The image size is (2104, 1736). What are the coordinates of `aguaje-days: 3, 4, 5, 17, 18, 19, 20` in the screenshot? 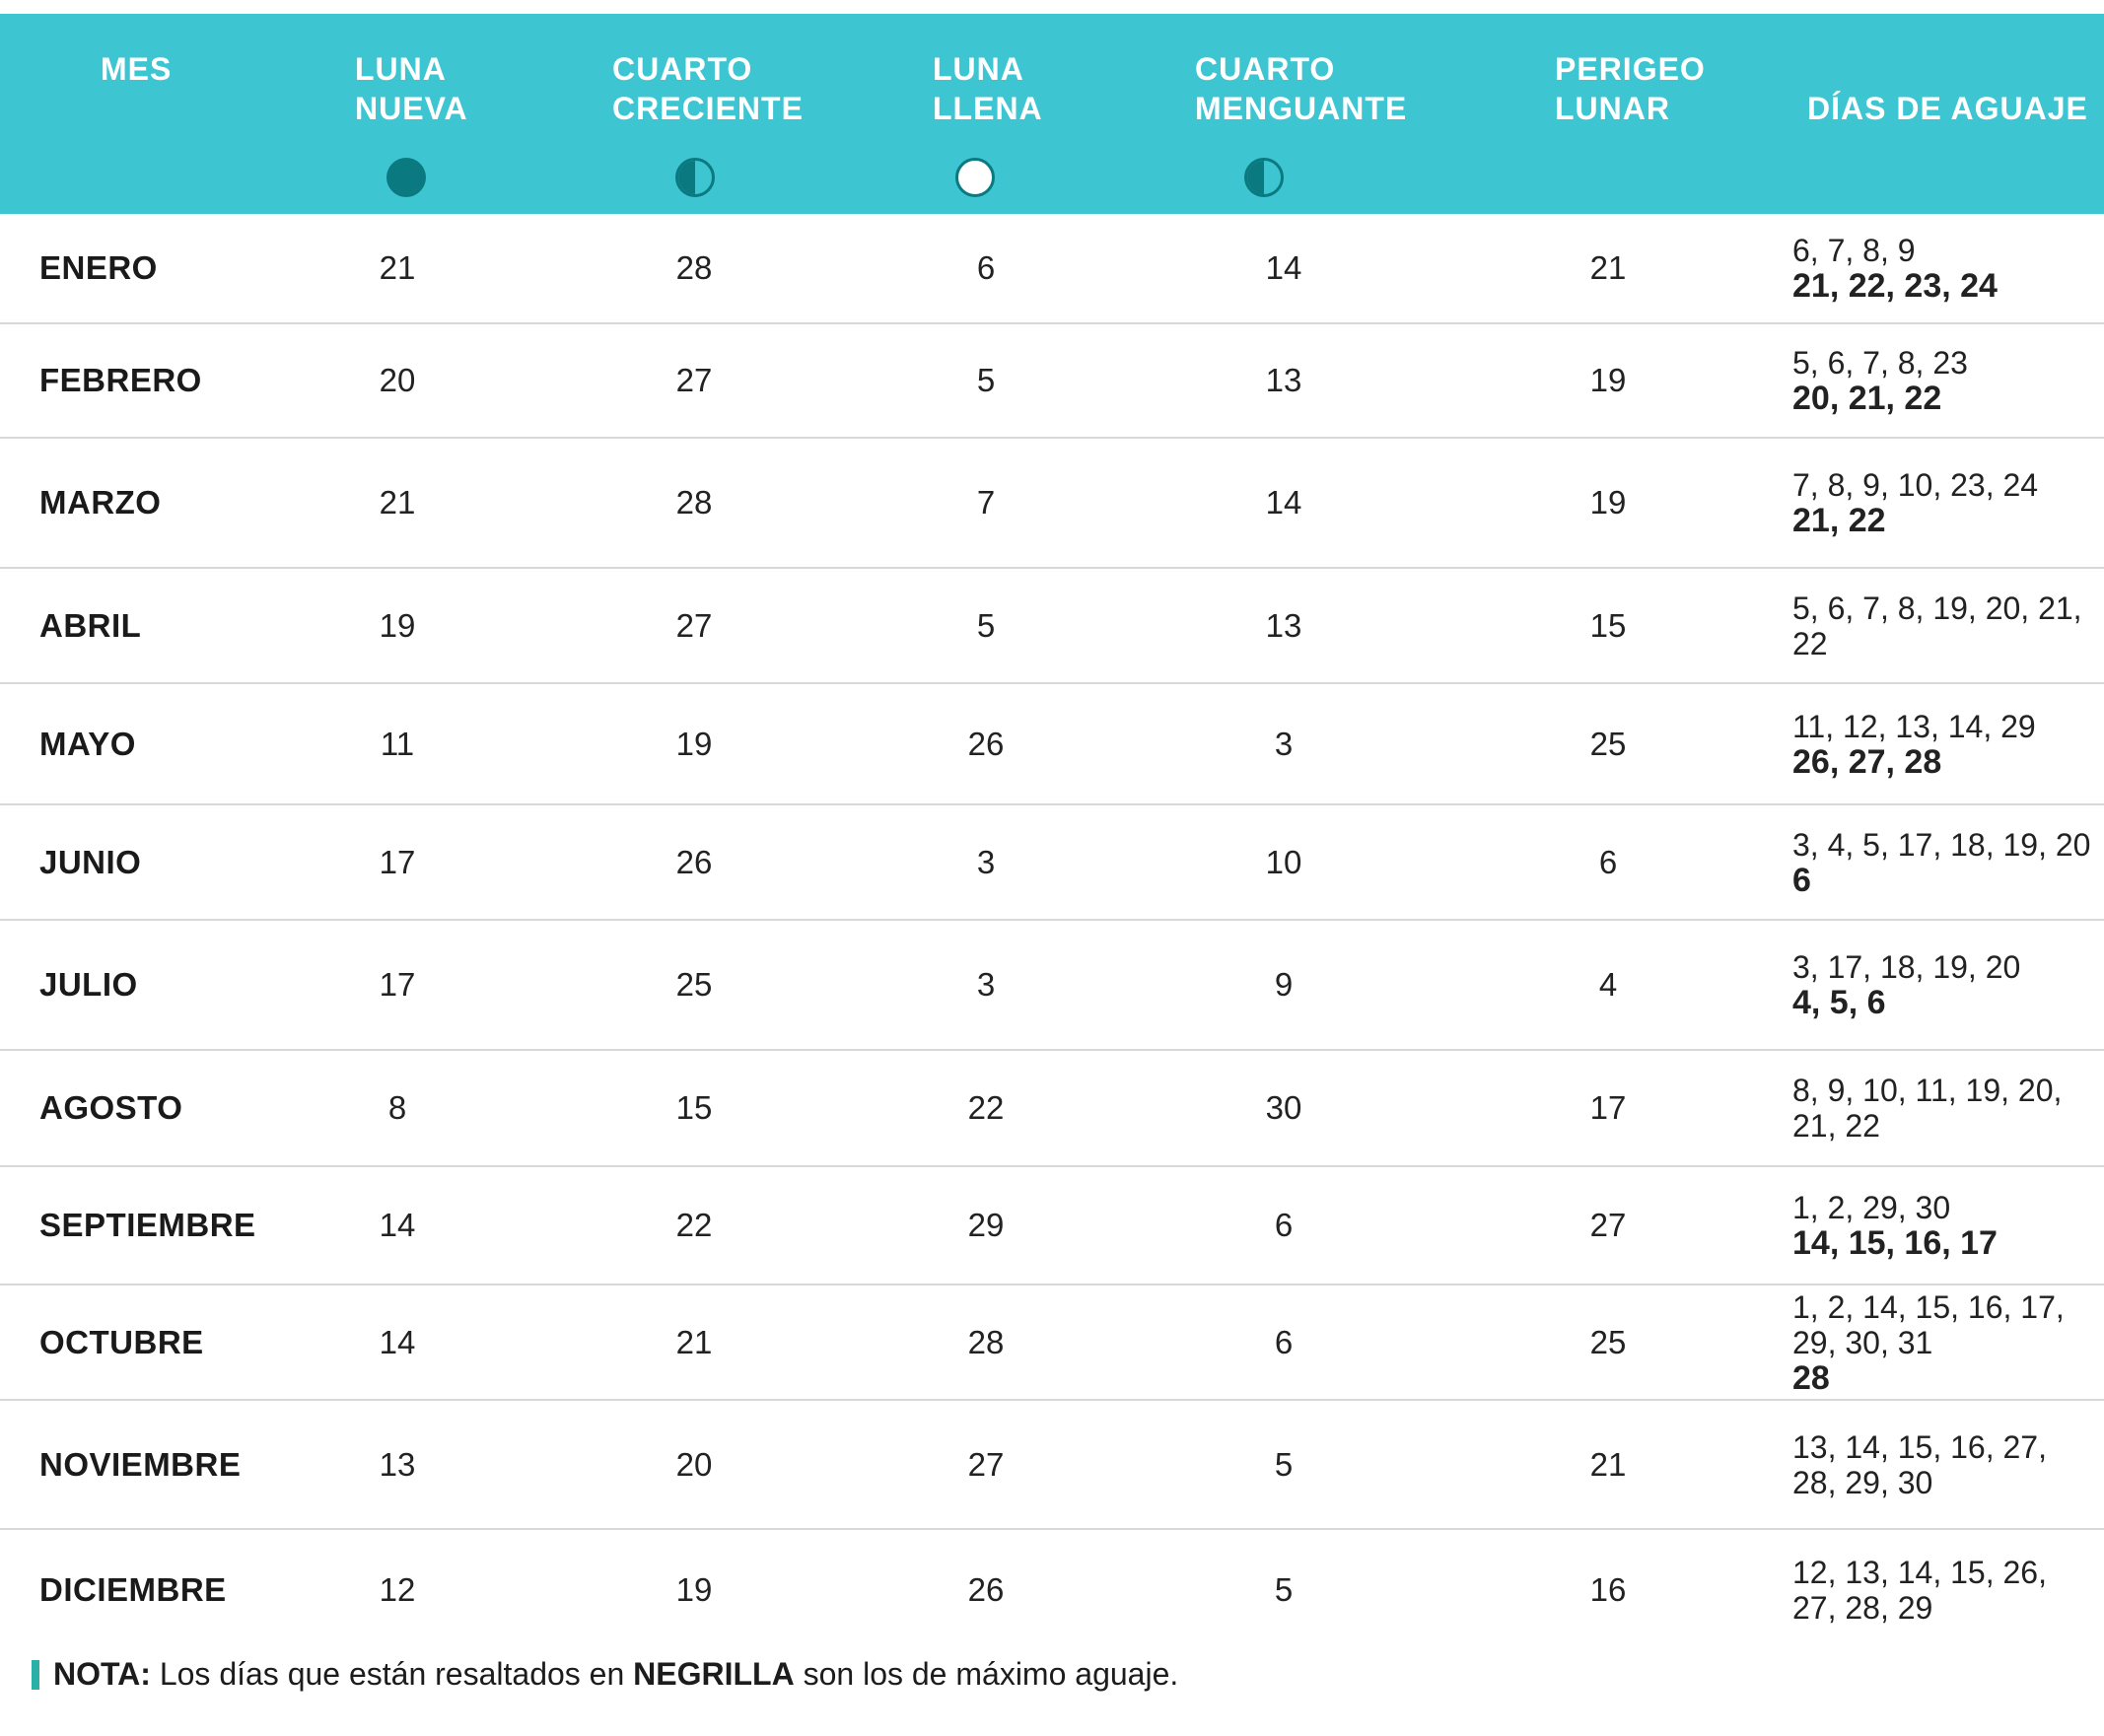 It's located at (1941, 844).